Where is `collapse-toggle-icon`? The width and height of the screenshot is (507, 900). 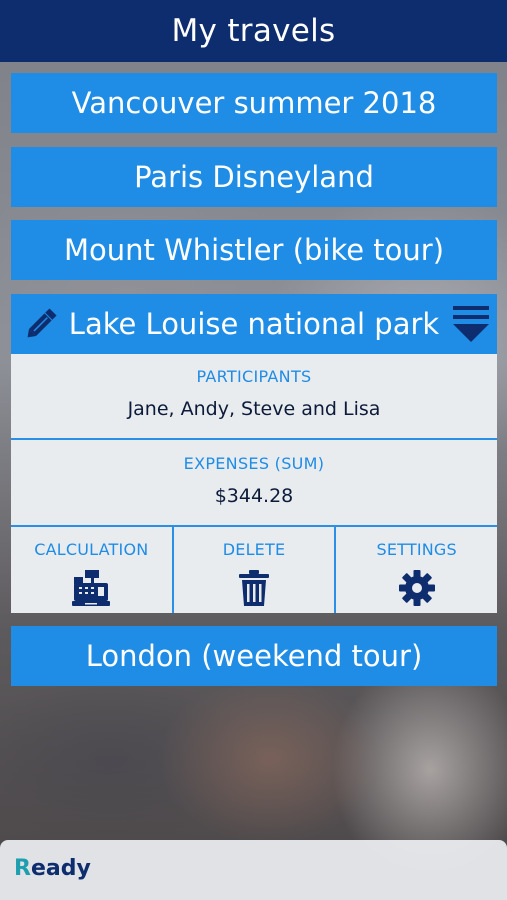
collapse-toggle-icon is located at coordinates (471, 324).